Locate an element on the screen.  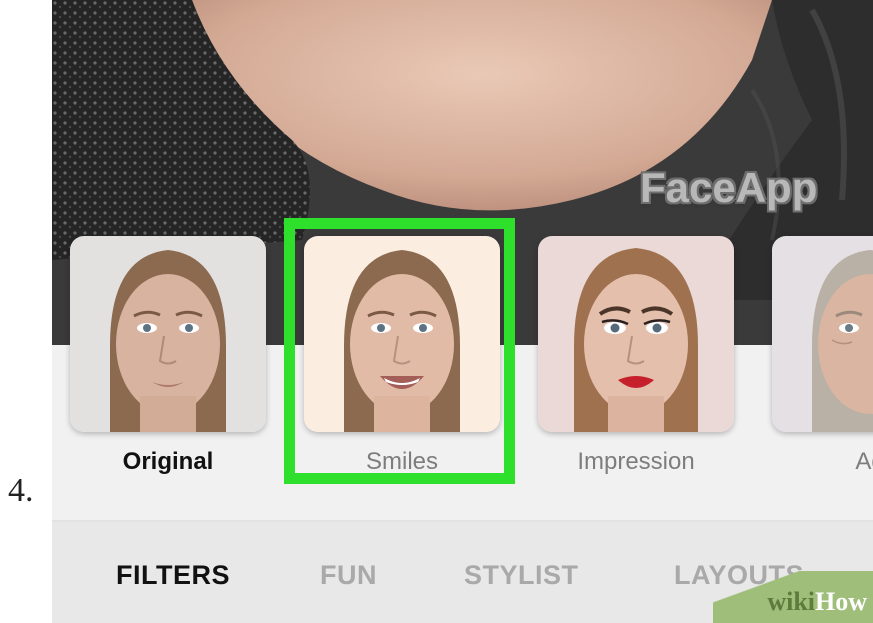
filter-impression-thumbnail is located at coordinates (636, 334).